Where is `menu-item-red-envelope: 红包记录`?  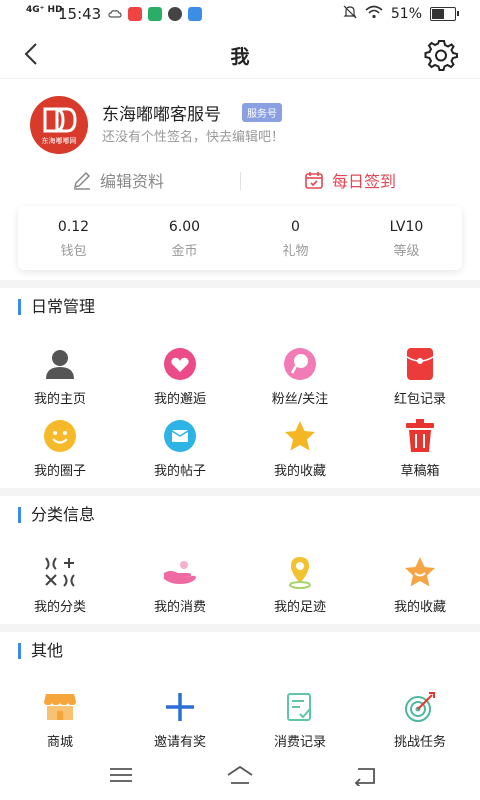
menu-item-red-envelope: 红包记录 is located at coordinates (420, 382).